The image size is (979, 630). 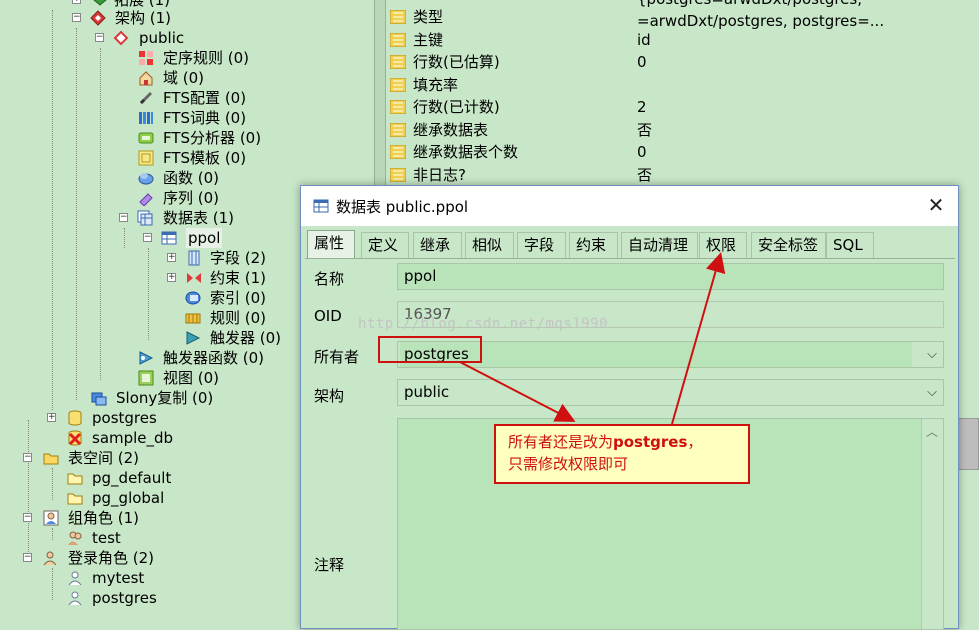 What do you see at coordinates (331, 244) in the screenshot?
I see `tab-properties: 属性` at bounding box center [331, 244].